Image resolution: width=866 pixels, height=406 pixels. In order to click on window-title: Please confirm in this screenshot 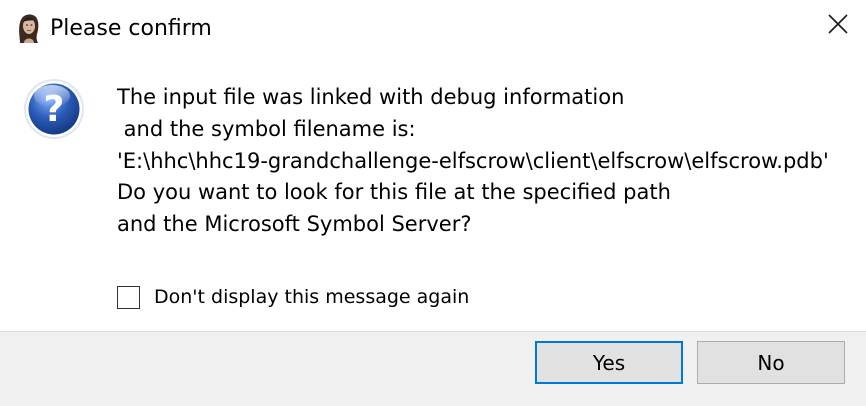, I will do `click(131, 28)`.